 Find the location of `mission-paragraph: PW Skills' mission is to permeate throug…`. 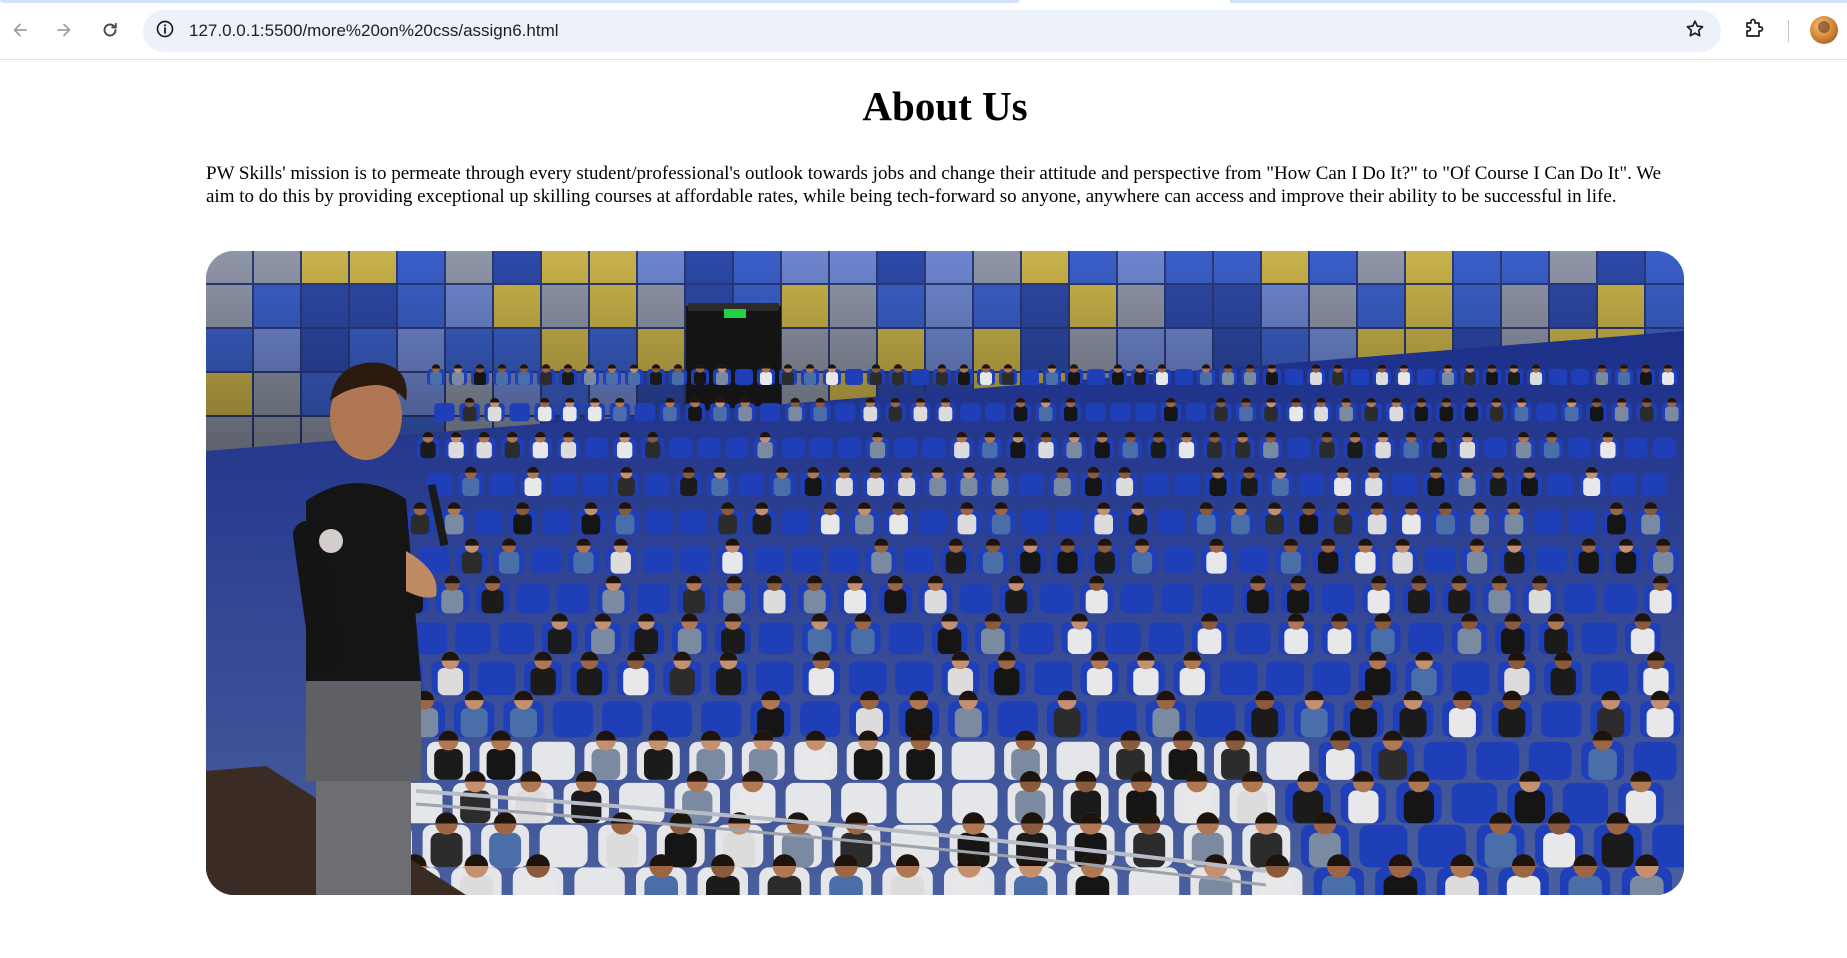

mission-paragraph: PW Skills' mission is to permeate throug… is located at coordinates (934, 185).